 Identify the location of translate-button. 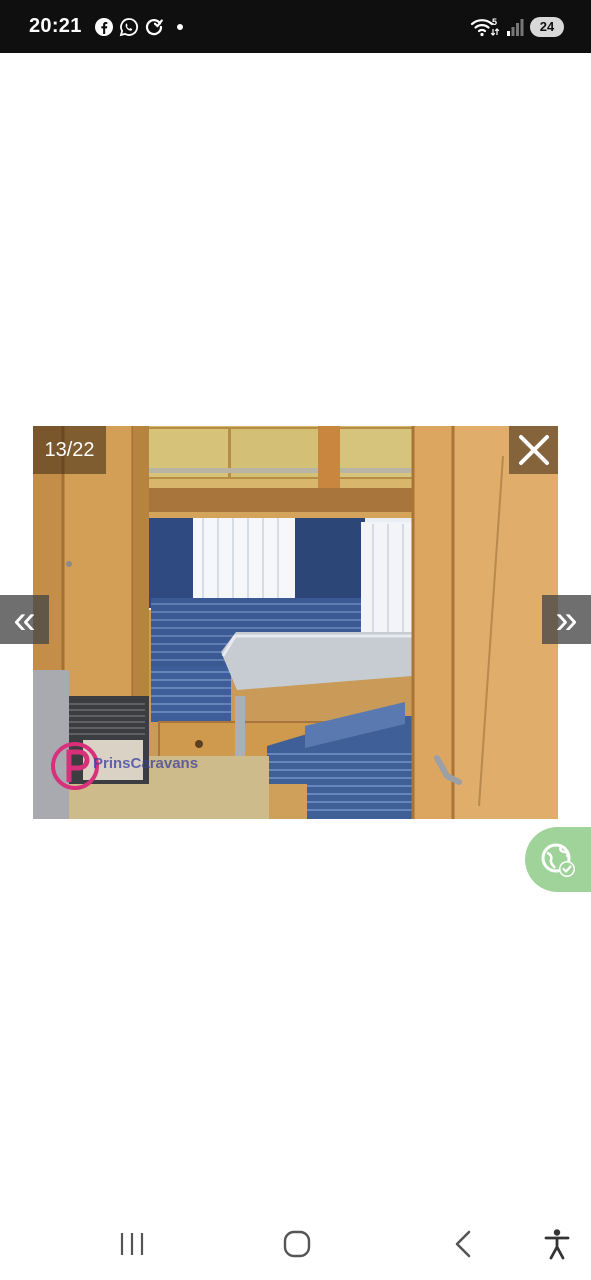
(558, 859).